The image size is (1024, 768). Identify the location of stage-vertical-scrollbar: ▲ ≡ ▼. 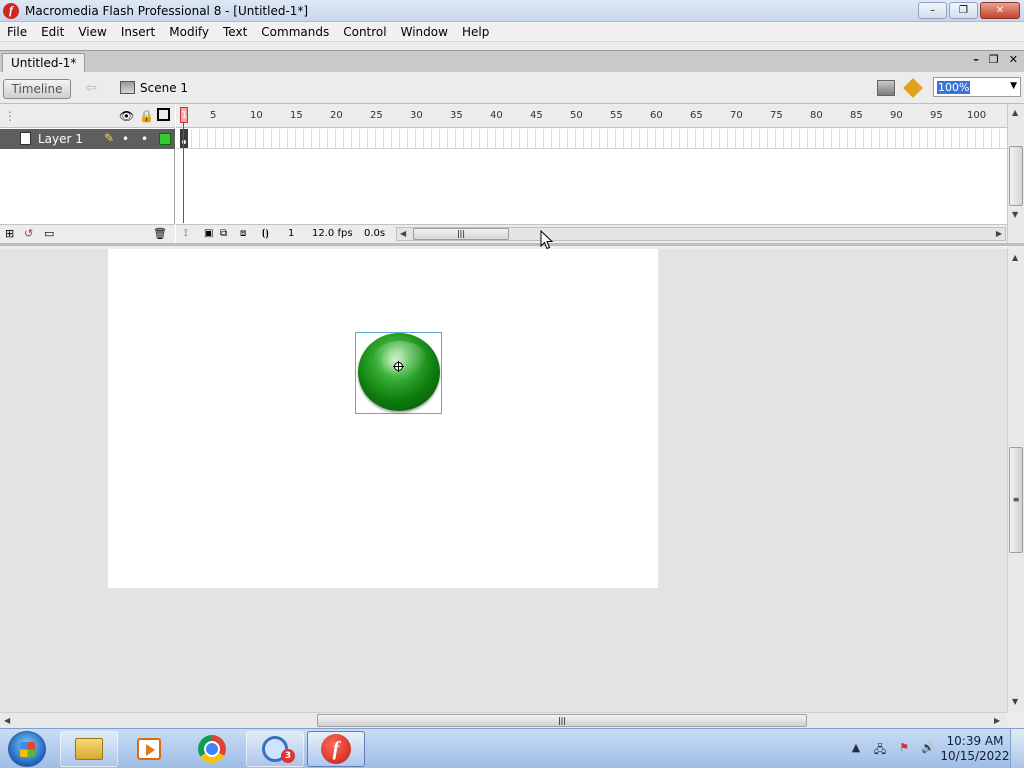
(1015, 480).